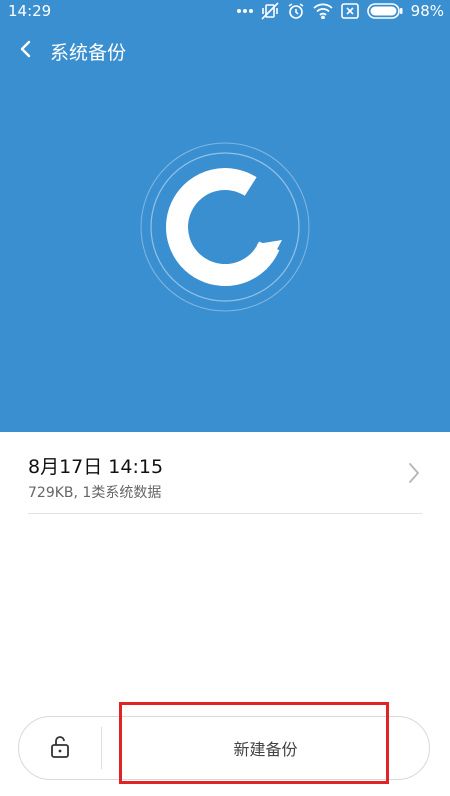 Image resolution: width=450 pixels, height=796 pixels. What do you see at coordinates (270, 11) in the screenshot?
I see `vibrate-off-icon` at bounding box center [270, 11].